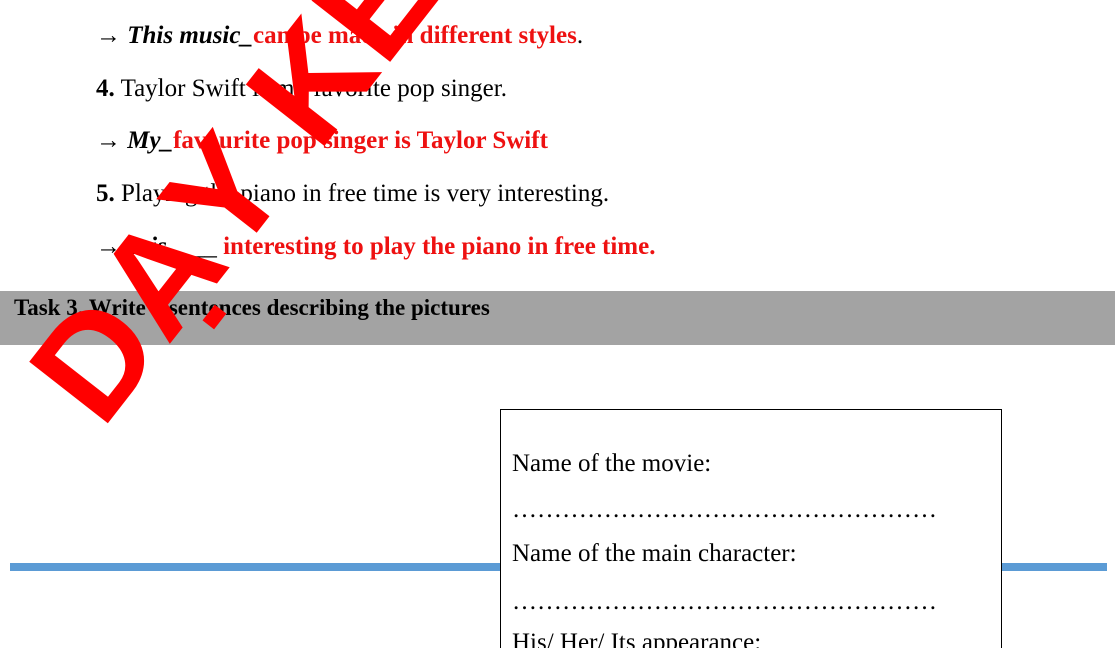 The width and height of the screenshot is (1120, 648). What do you see at coordinates (414, 35) in the screenshot?
I see `answer-text: can be made in different styles` at bounding box center [414, 35].